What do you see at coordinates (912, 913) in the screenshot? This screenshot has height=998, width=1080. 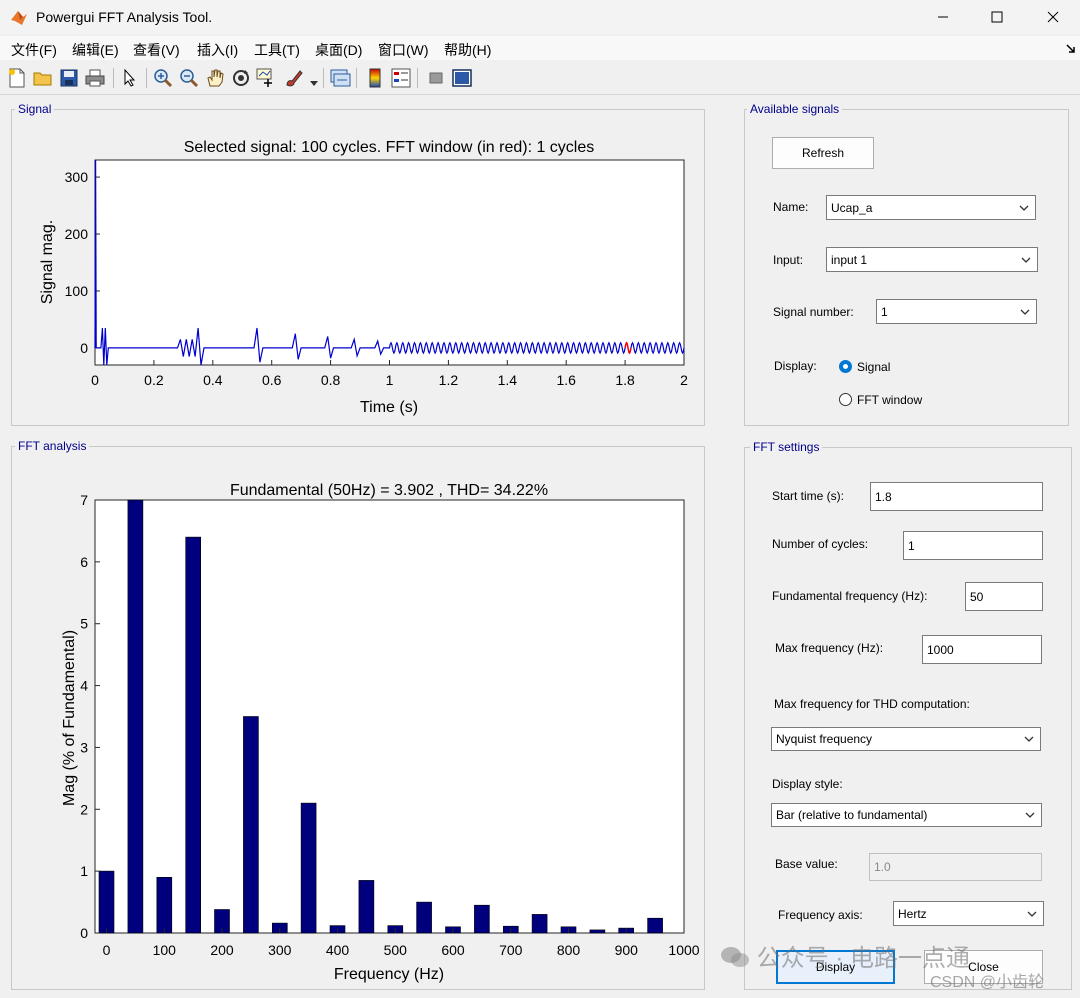 I see `frequency-axis-select-value: Hertz` at bounding box center [912, 913].